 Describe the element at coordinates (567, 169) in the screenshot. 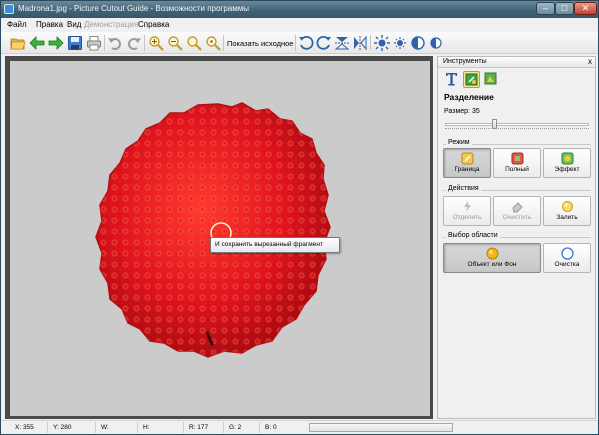

I see `mode-effect-label: Эффект` at that location.